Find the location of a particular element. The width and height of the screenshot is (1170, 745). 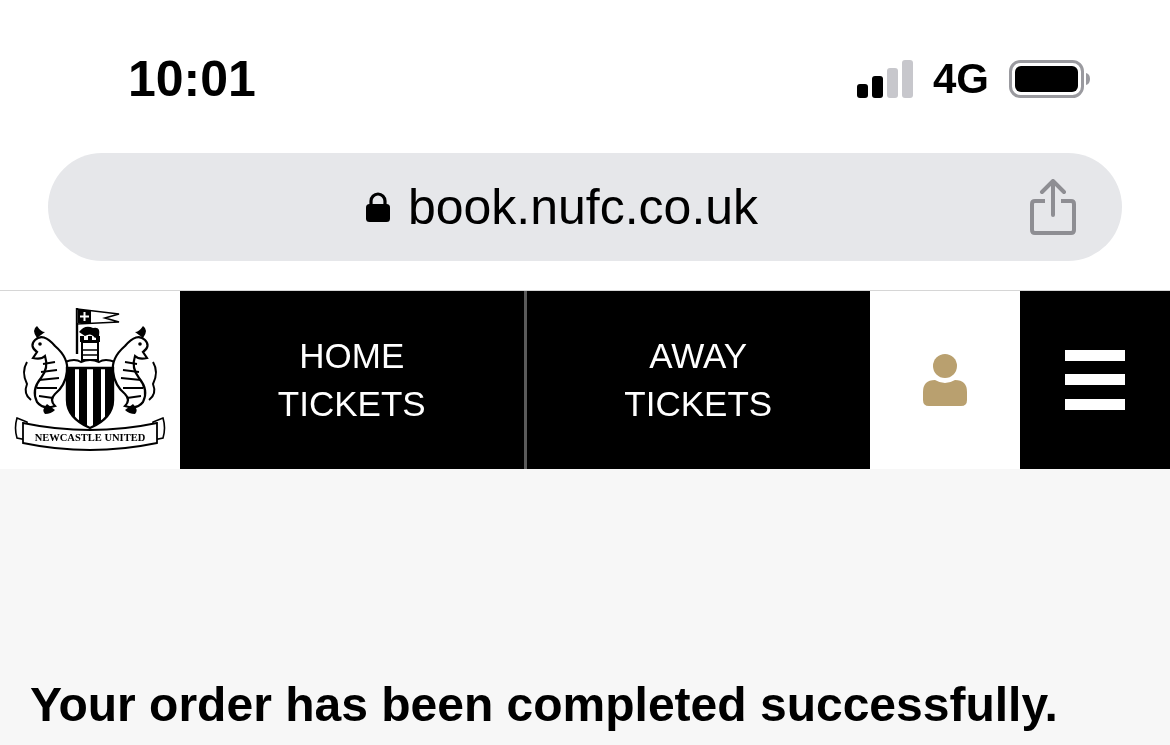

crest-banner-text: NEWCASTLE UNITED is located at coordinates (90, 437).